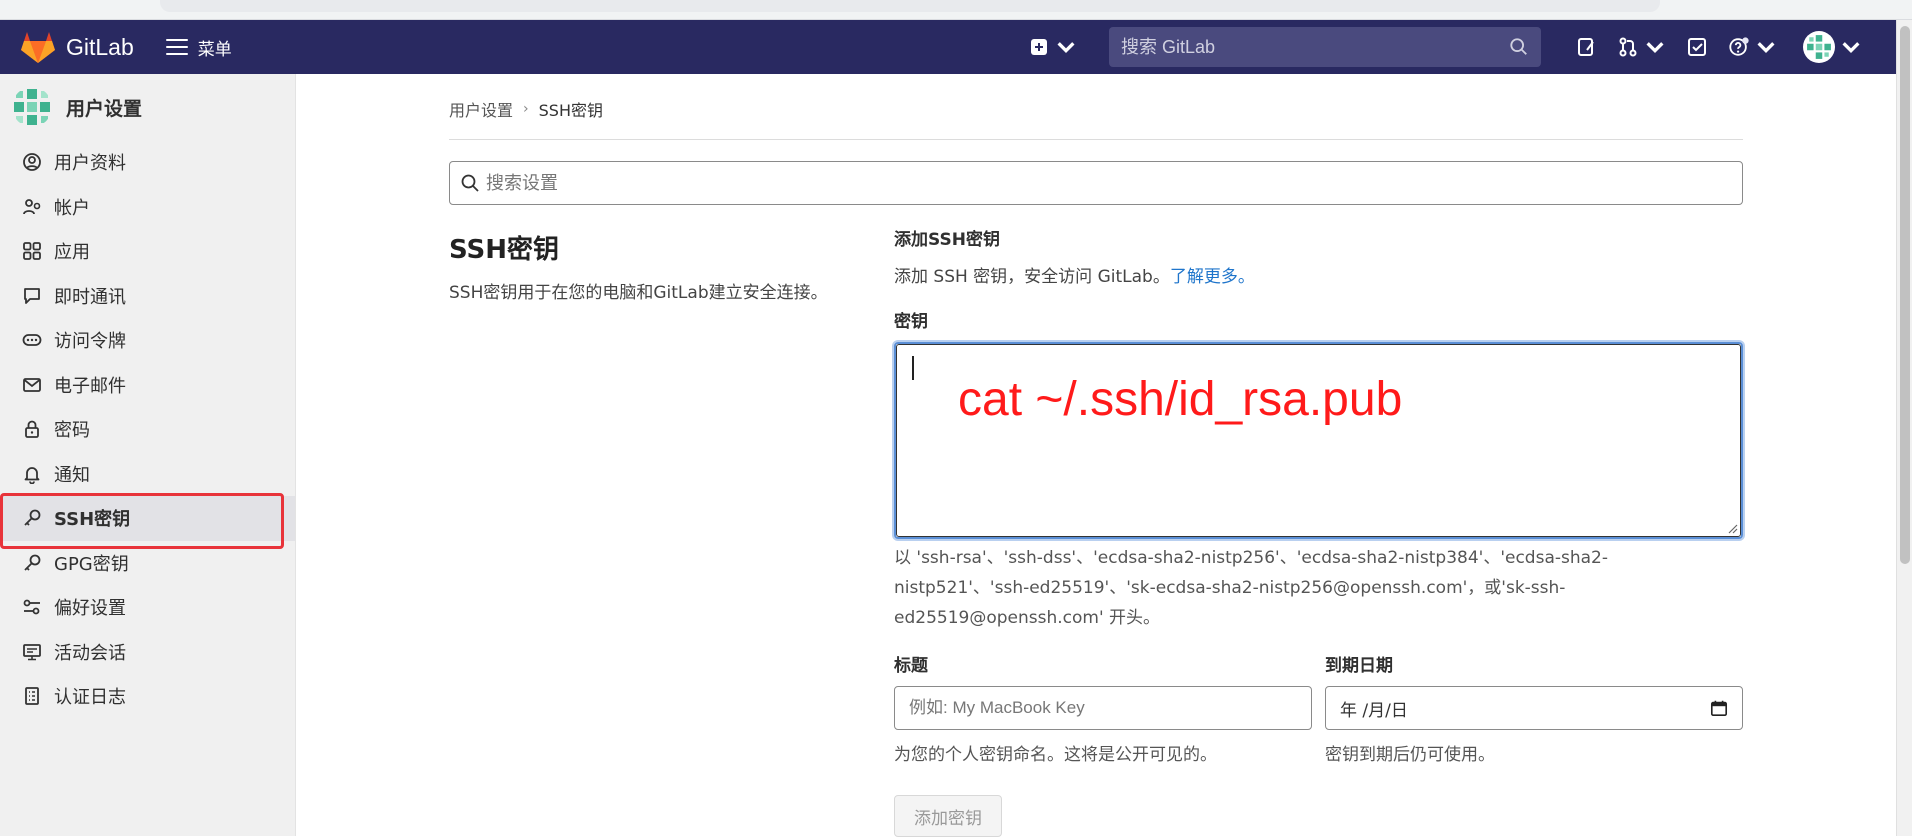  What do you see at coordinates (90, 386) in the screenshot?
I see `sidebar-item-label: 电子邮件` at bounding box center [90, 386].